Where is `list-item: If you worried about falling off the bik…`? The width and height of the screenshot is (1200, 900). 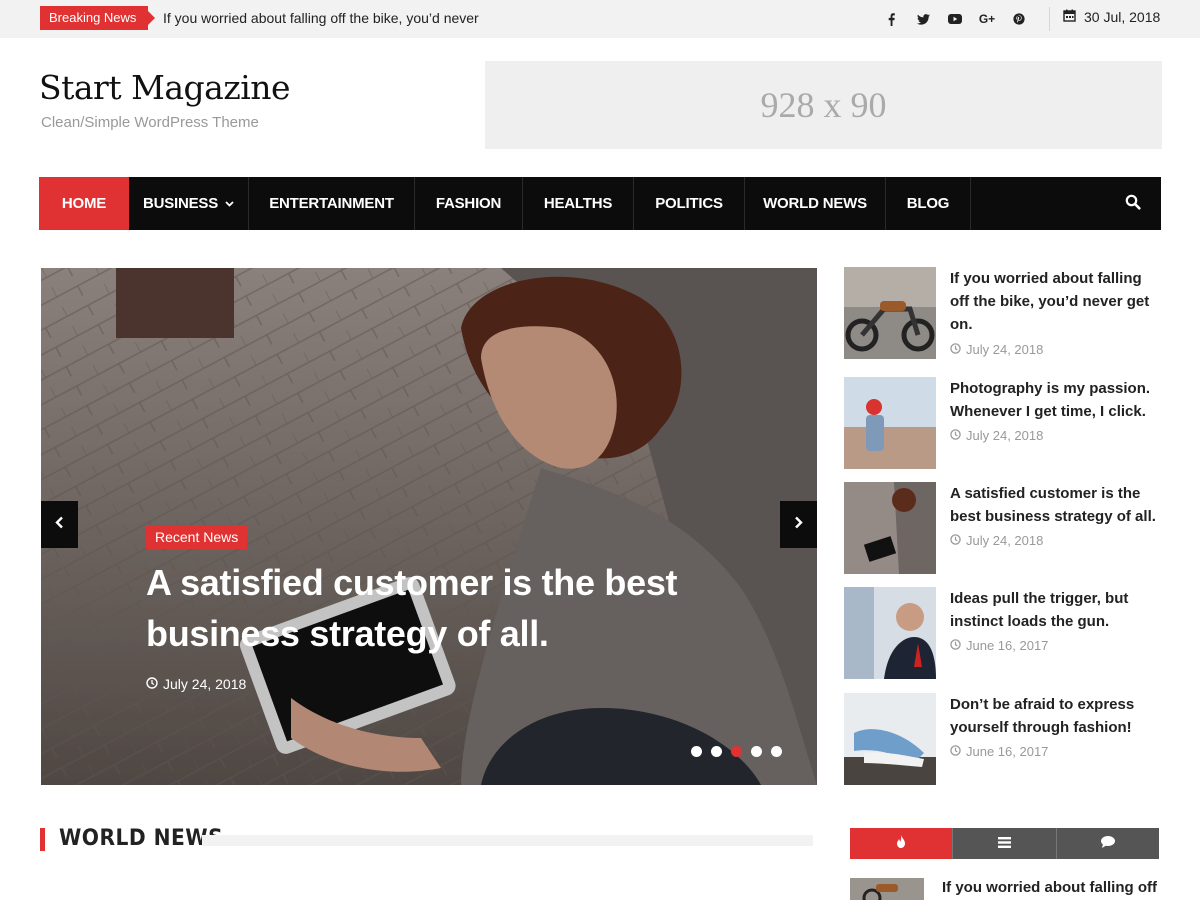
list-item: If you worried about falling off the bik… is located at coordinates (1004, 313).